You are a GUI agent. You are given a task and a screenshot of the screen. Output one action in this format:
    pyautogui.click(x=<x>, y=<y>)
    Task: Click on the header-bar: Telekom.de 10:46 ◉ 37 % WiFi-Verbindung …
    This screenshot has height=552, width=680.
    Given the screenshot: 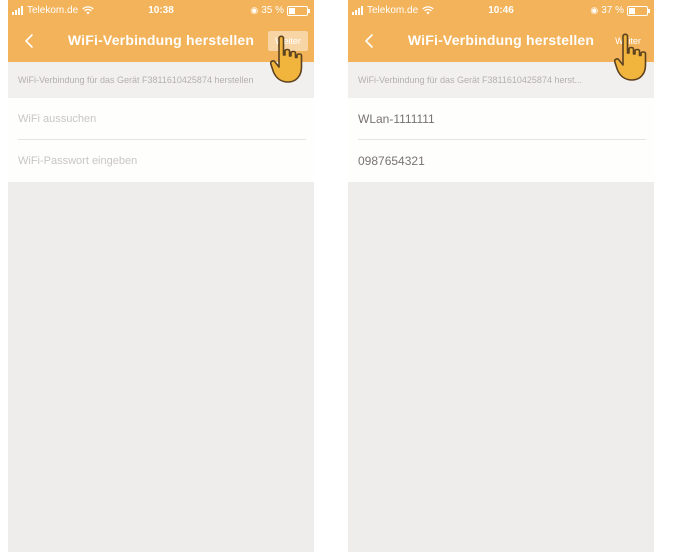 What is the action you would take?
    pyautogui.click(x=501, y=31)
    